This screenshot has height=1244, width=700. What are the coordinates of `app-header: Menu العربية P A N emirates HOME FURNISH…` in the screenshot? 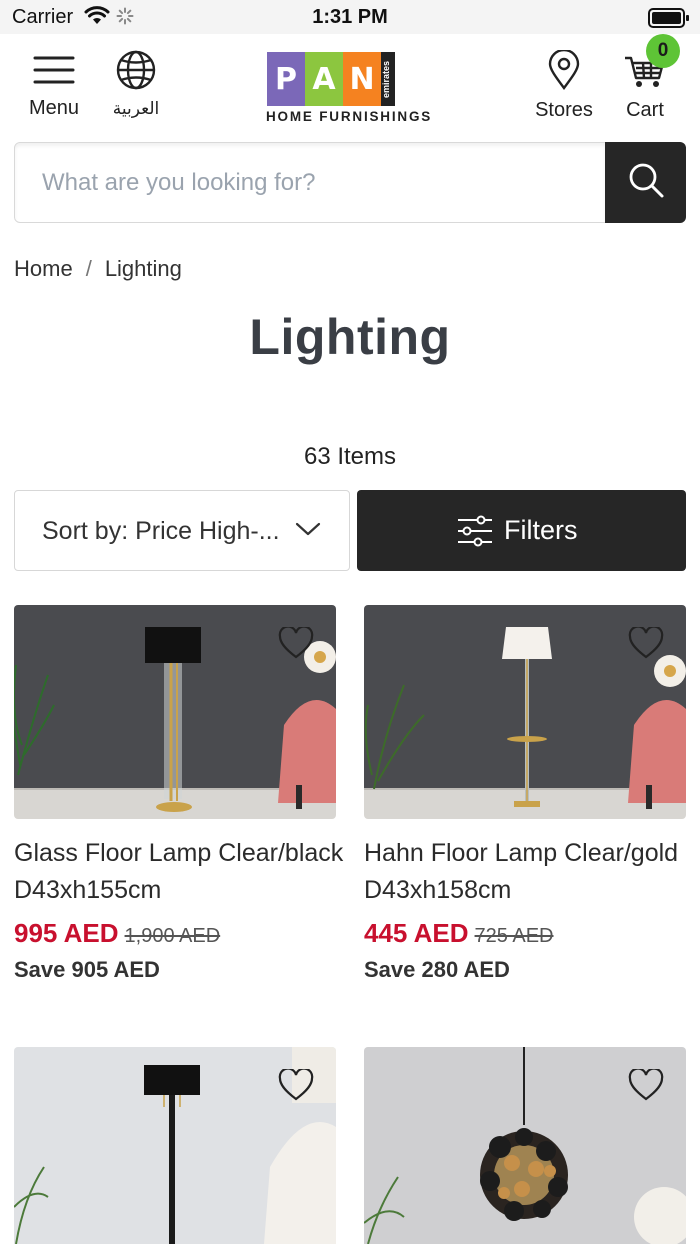 It's located at (350, 84).